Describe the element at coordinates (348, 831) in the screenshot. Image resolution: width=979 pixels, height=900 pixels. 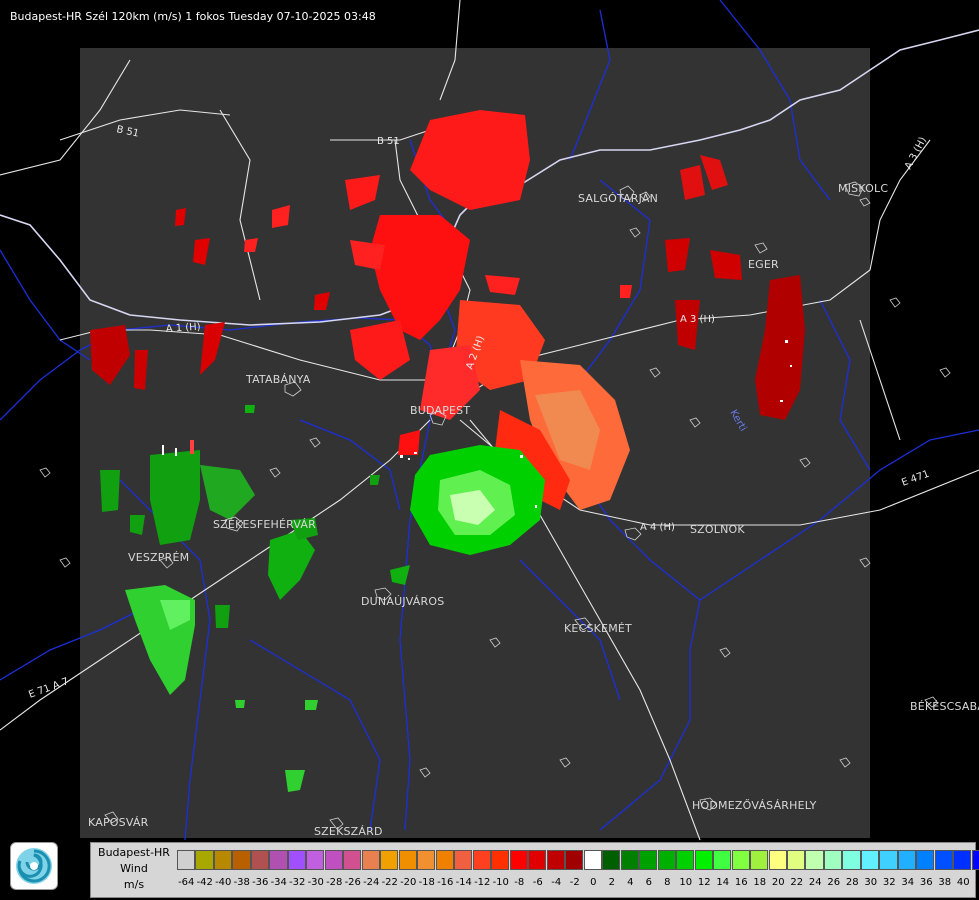
I see `city-label: SZEKSZÁRD` at that location.